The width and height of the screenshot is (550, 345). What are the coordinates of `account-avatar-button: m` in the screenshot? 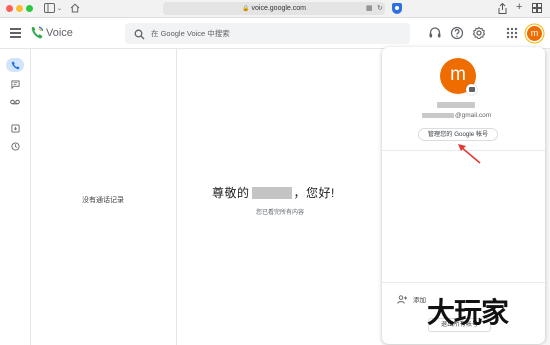 It's located at (534, 33).